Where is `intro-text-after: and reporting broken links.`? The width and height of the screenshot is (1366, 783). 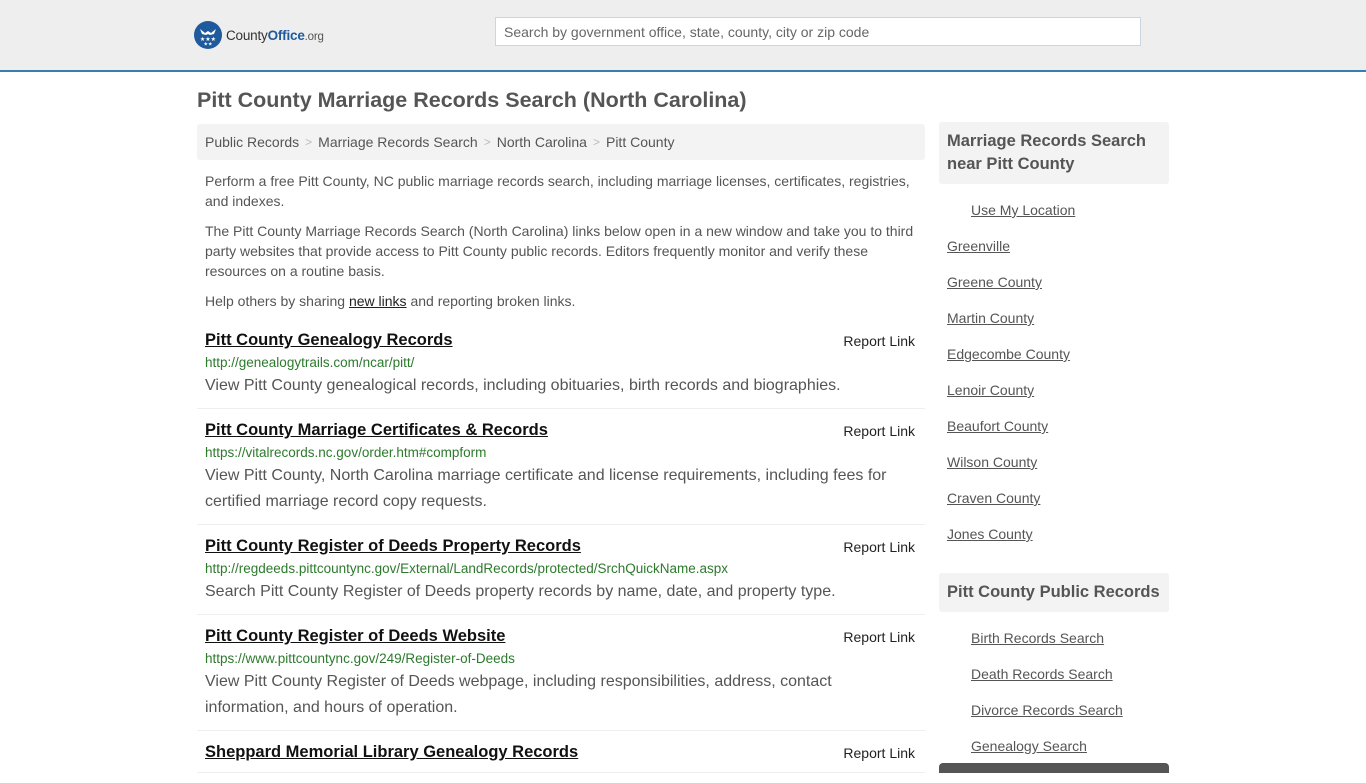 intro-text-after: and reporting broken links. is located at coordinates (491, 301).